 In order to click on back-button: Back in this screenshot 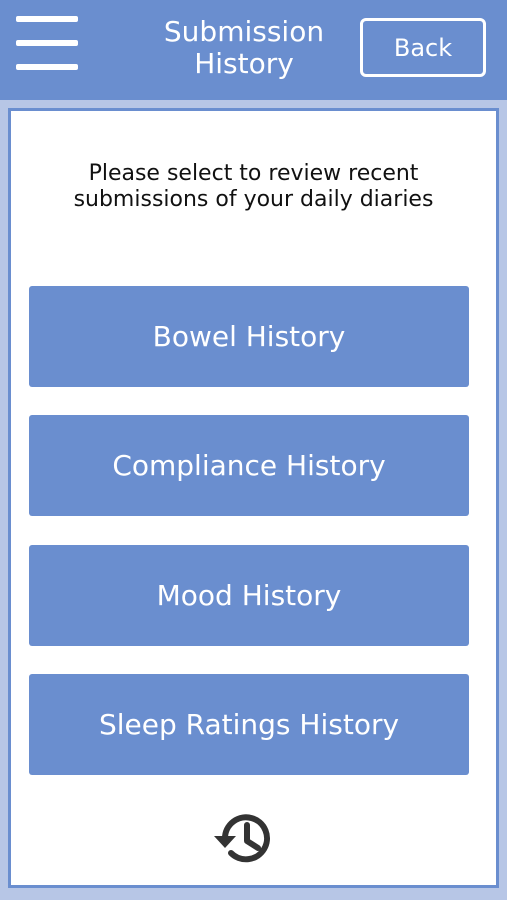, I will do `click(423, 47)`.